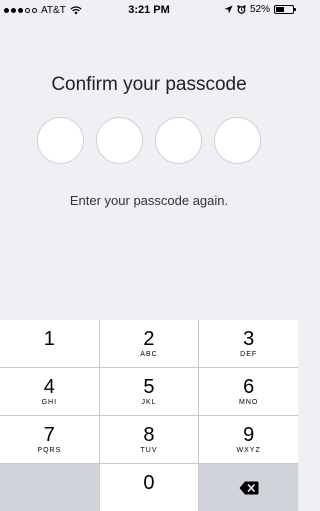 The width and height of the screenshot is (320, 511). Describe the element at coordinates (241, 9) in the screenshot. I see `alarm-clock-icon` at that location.